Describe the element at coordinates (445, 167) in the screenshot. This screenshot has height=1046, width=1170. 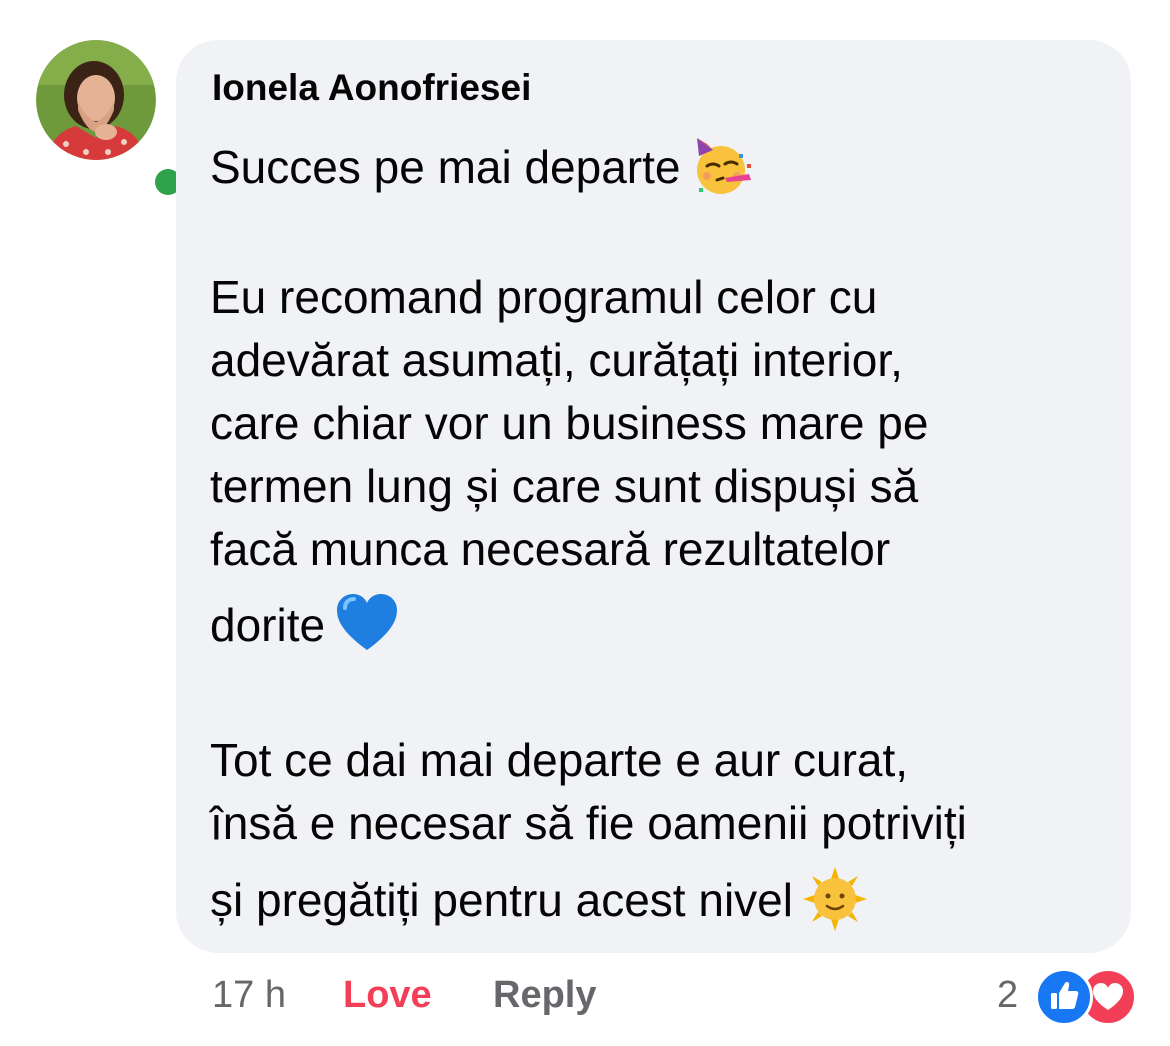
I see `comment-line-text: Succes pe mai departe` at that location.